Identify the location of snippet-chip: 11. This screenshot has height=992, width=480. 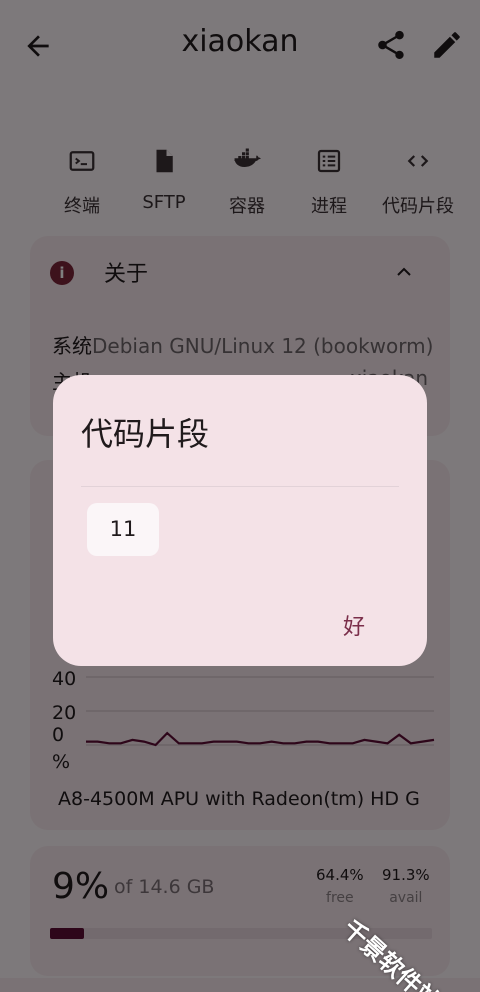
(123, 529).